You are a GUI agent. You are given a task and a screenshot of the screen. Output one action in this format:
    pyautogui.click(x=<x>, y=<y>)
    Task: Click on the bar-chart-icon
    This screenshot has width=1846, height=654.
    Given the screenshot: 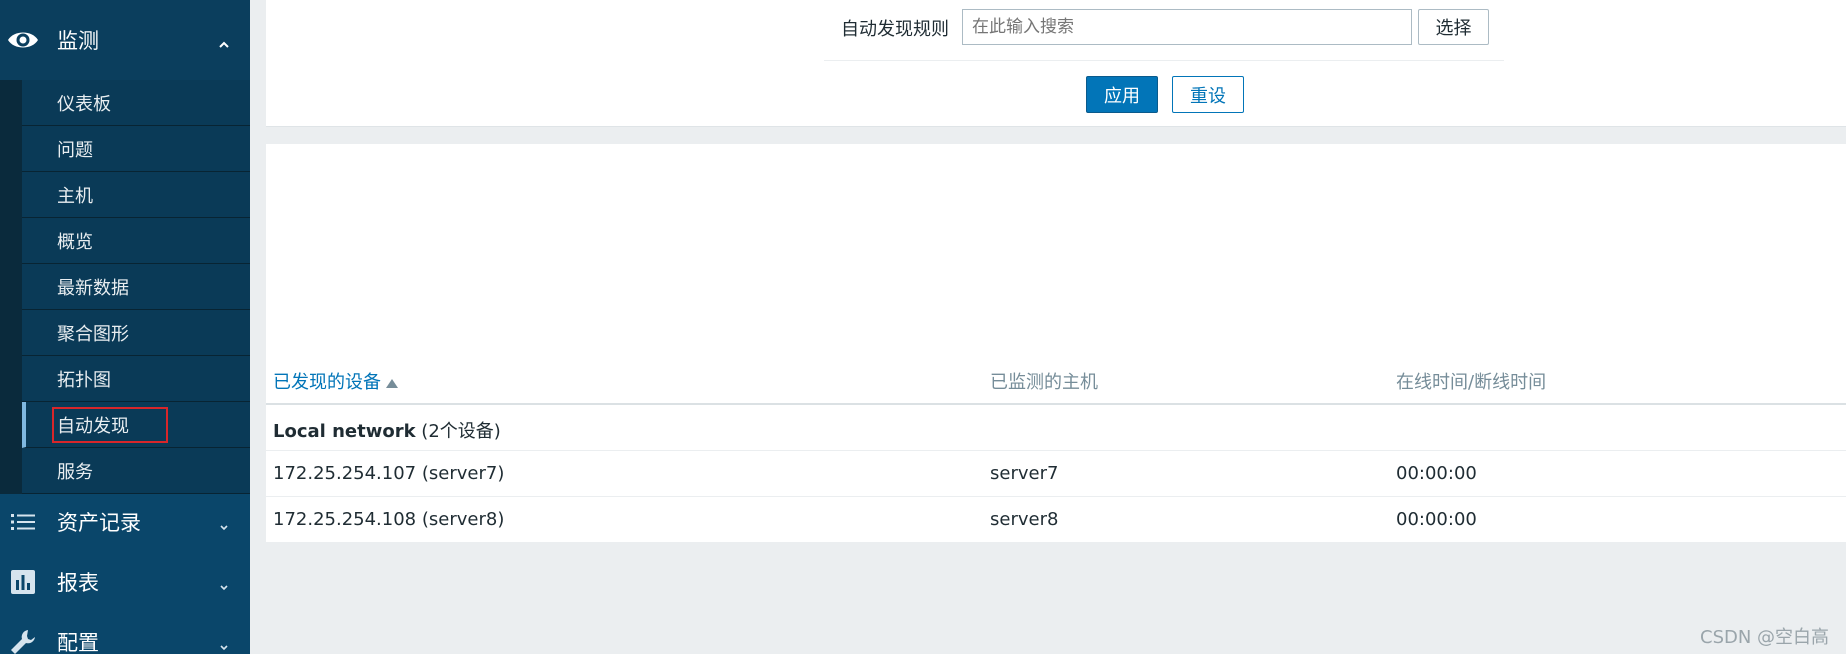 What is the action you would take?
    pyautogui.click(x=23, y=582)
    